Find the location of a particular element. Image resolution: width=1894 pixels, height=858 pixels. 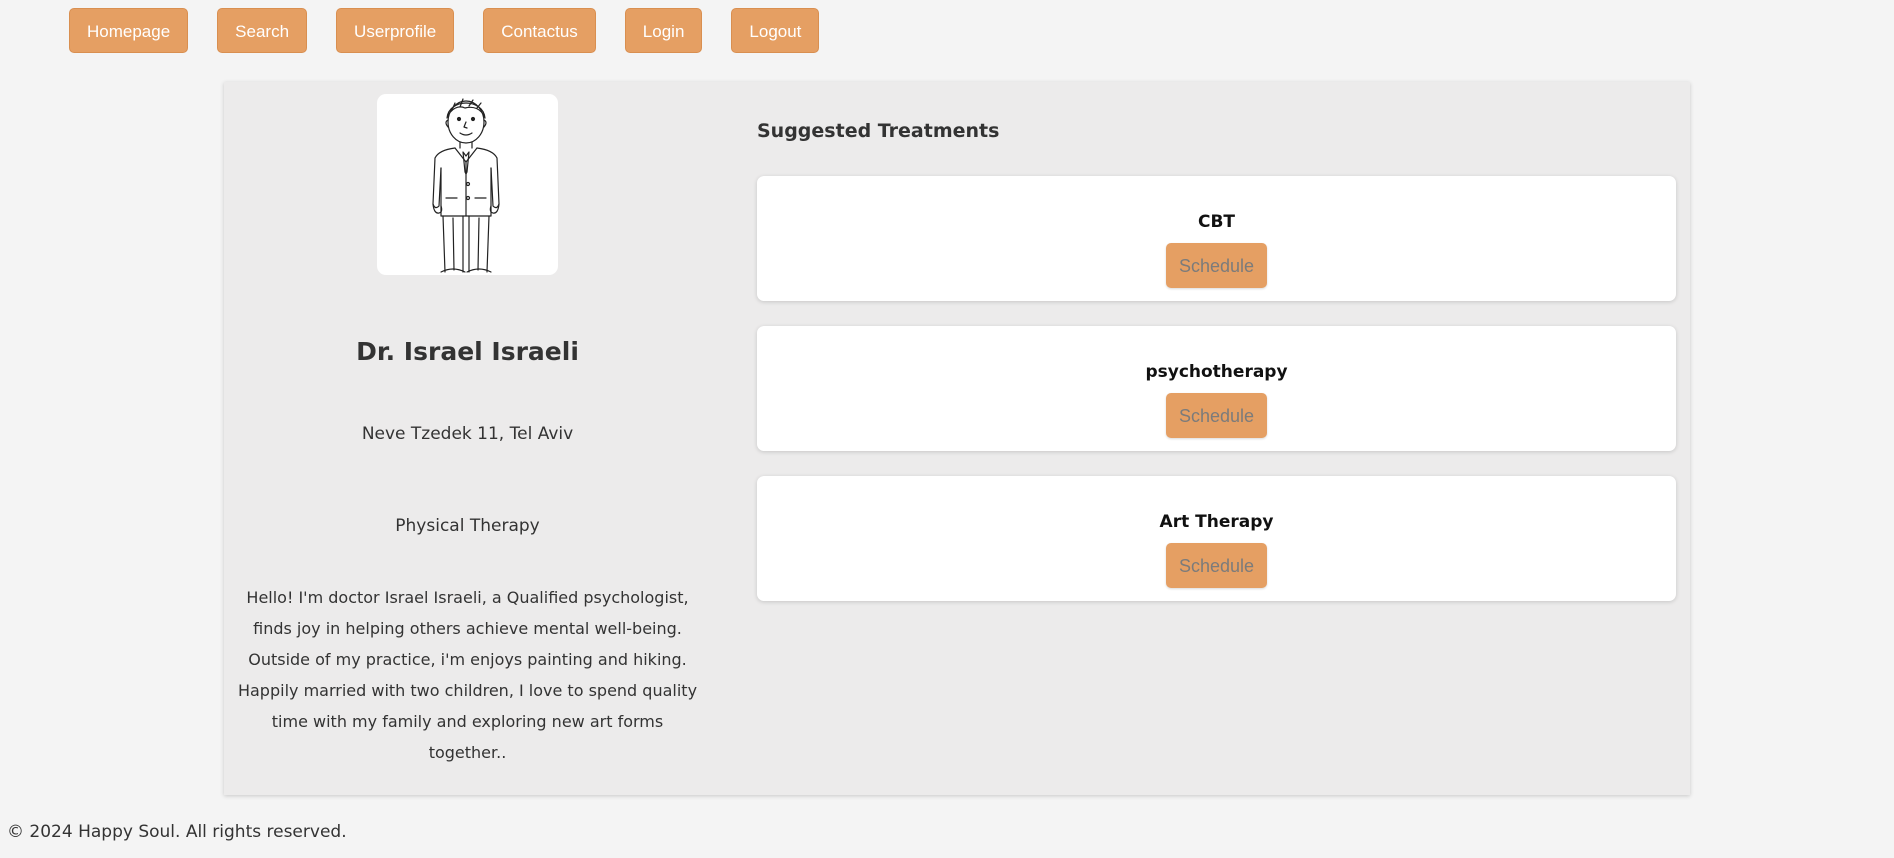

treatment-name: CBT is located at coordinates (1216, 222).